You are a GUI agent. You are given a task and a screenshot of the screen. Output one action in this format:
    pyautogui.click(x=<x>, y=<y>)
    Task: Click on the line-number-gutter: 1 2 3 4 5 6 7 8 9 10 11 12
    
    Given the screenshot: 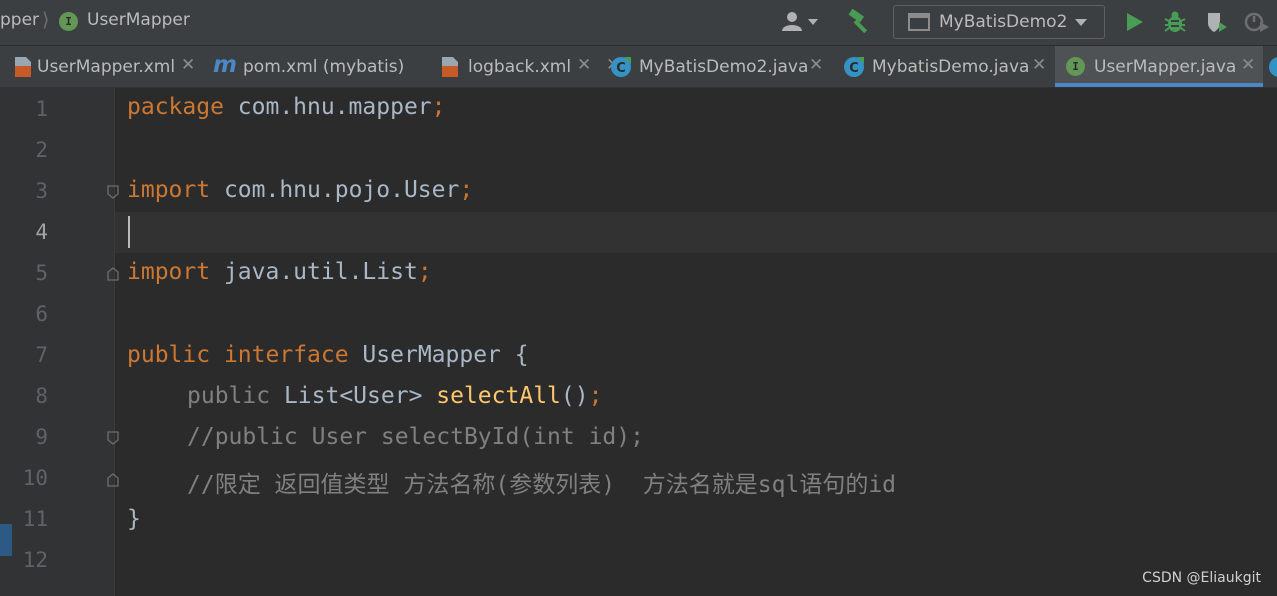 What is the action you would take?
    pyautogui.click(x=57, y=342)
    